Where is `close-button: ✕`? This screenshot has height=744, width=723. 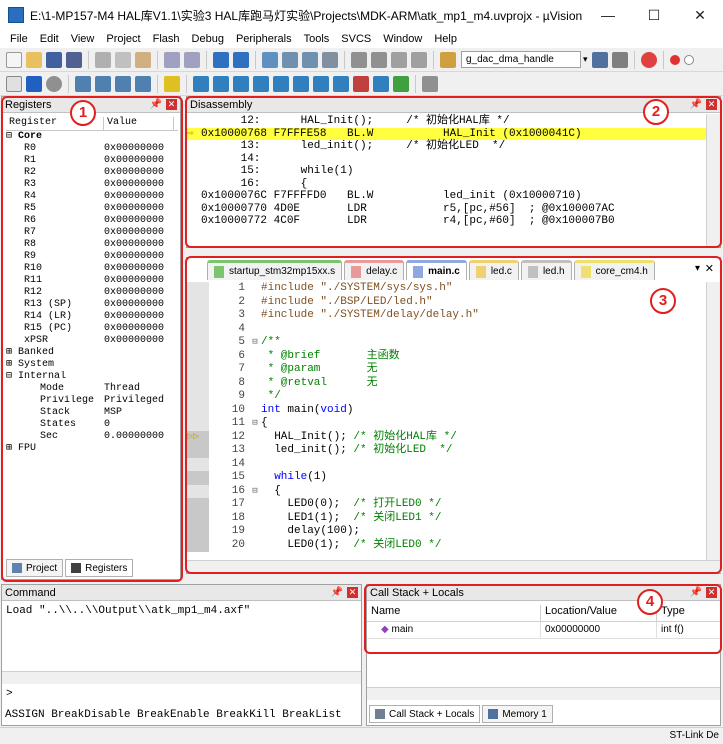
close-button: ✕ is located at coordinates (700, 15).